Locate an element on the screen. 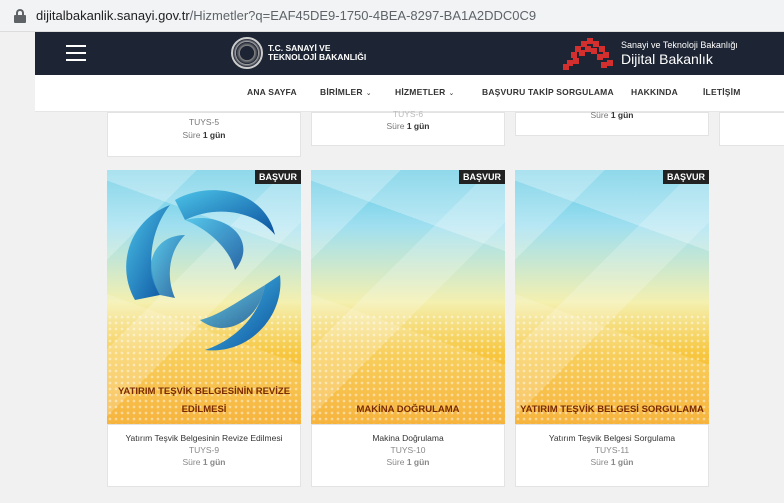 The image size is (784, 503). lock-icon is located at coordinates (20, 15).